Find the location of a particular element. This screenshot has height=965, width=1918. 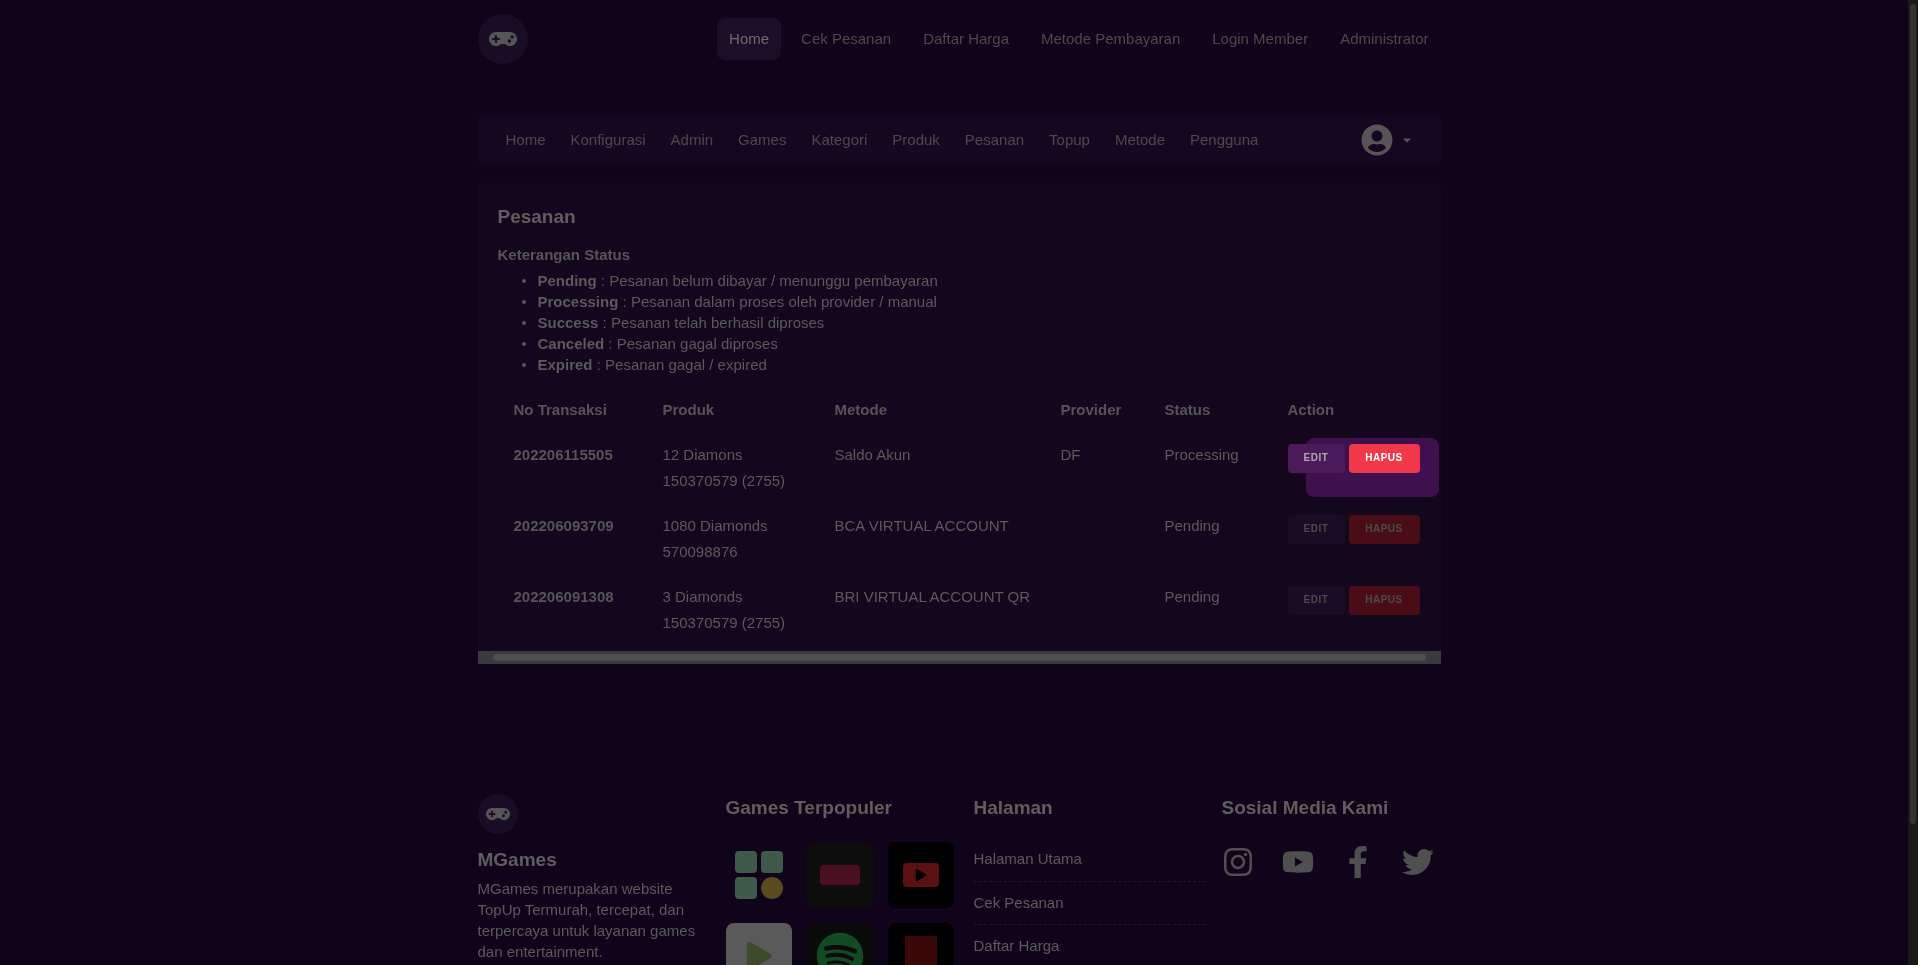

card-title: Pesanan is located at coordinates (537, 217).